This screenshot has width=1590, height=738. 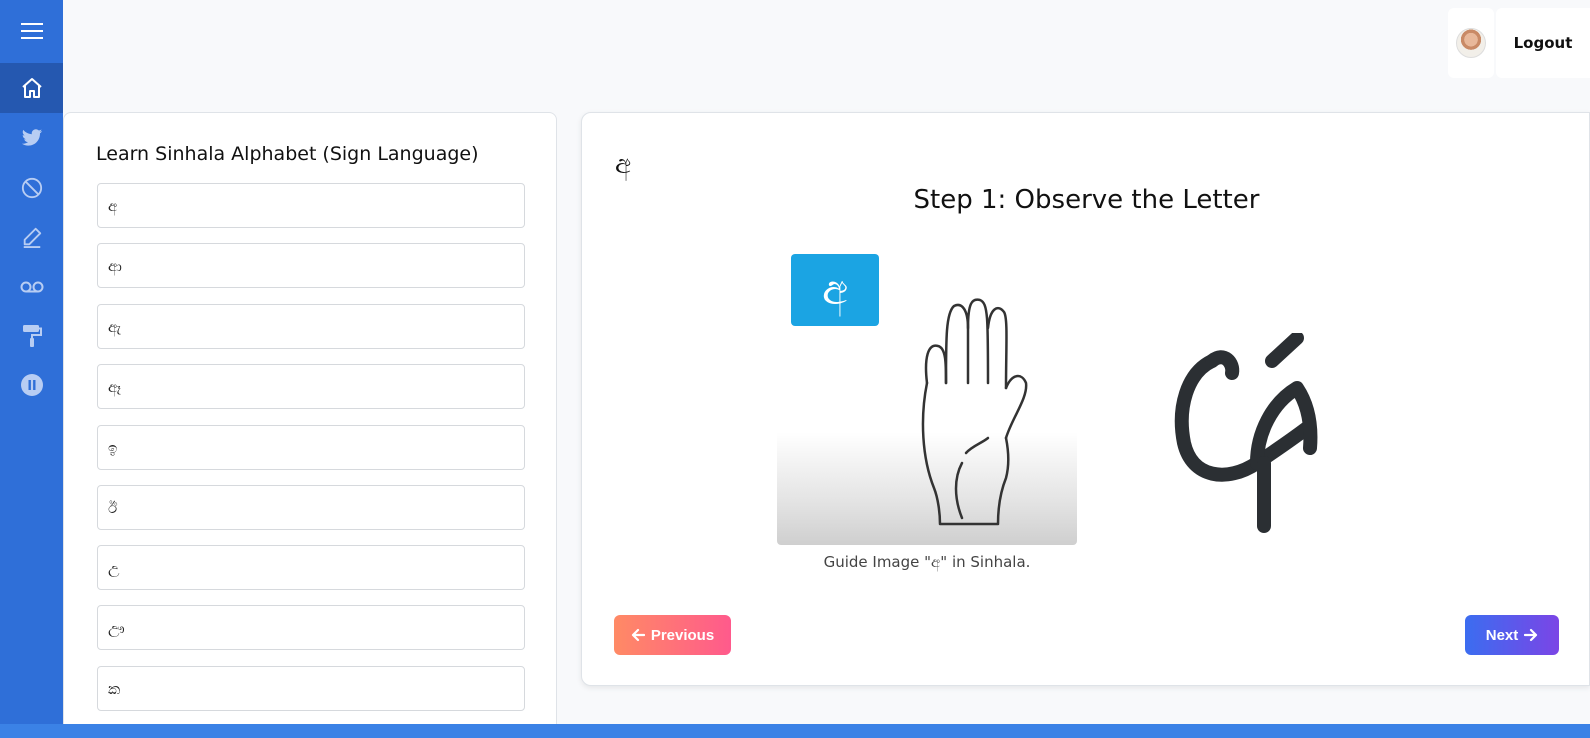 I want to click on letter-item: ඈ, so click(x=311, y=386).